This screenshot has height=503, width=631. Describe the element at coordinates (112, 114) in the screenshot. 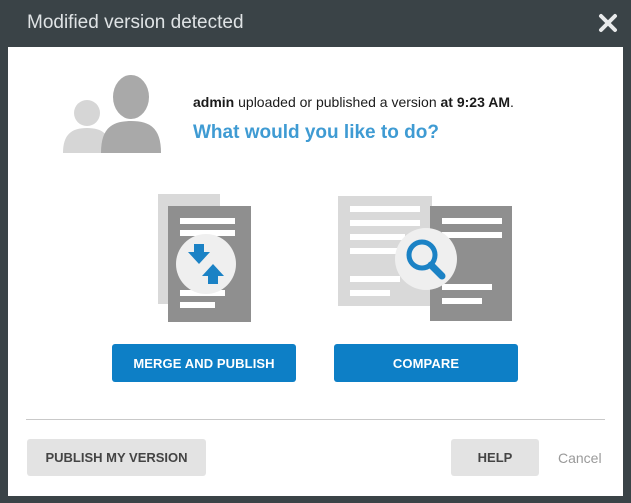

I see `users-icon` at that location.